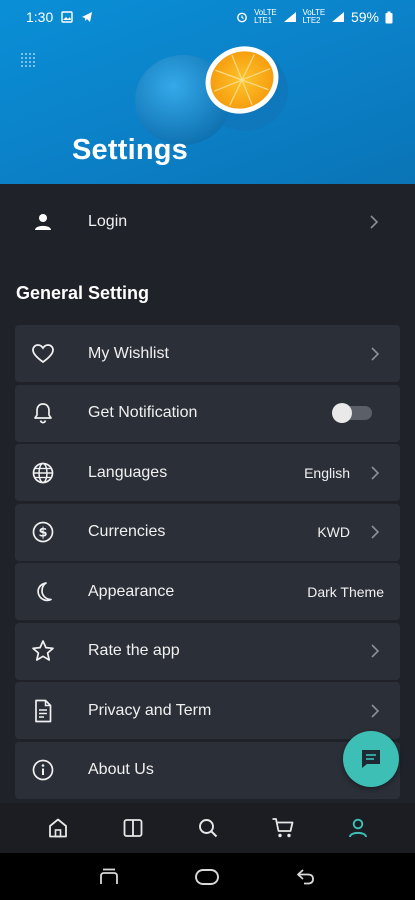 This screenshot has width=415, height=900. Describe the element at coordinates (207, 770) in the screenshot. I see `about-row: About Us` at that location.